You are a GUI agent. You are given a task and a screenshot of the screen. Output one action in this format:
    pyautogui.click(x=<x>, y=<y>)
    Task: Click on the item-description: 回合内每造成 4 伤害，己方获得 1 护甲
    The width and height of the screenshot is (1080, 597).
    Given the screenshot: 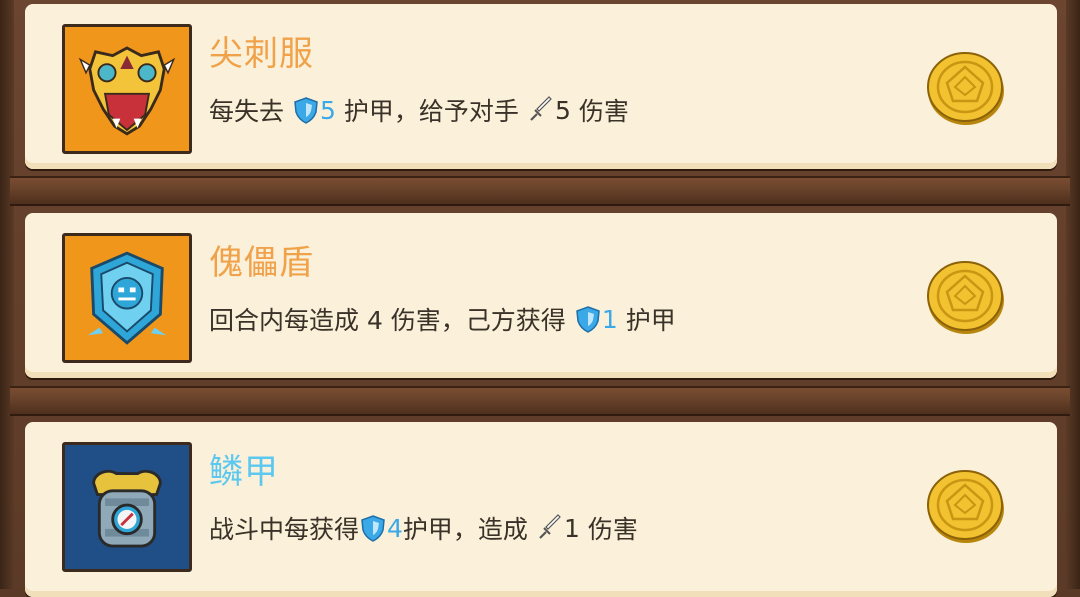 What is the action you would take?
    pyautogui.click(x=442, y=319)
    